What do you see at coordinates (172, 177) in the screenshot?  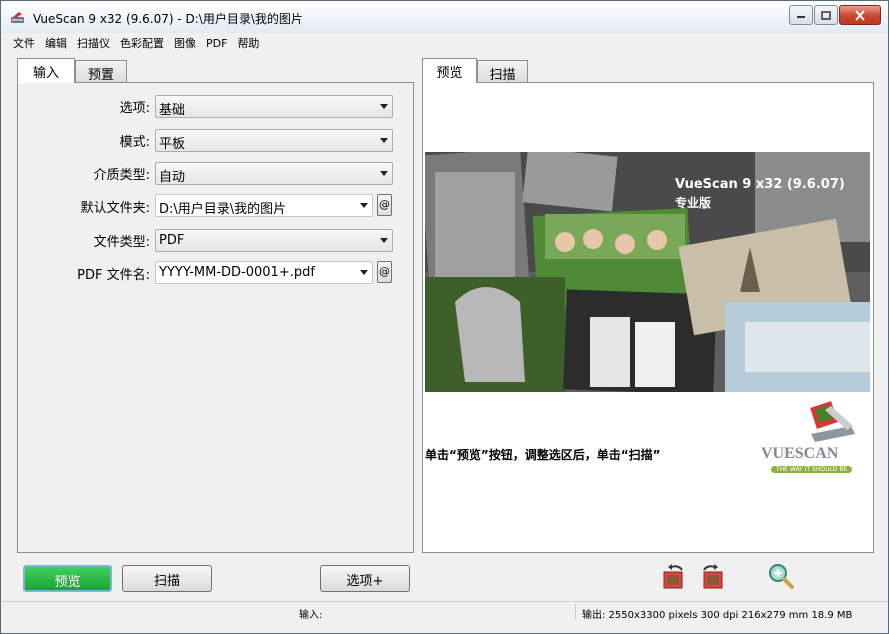 I see `media-value: 自动` at bounding box center [172, 177].